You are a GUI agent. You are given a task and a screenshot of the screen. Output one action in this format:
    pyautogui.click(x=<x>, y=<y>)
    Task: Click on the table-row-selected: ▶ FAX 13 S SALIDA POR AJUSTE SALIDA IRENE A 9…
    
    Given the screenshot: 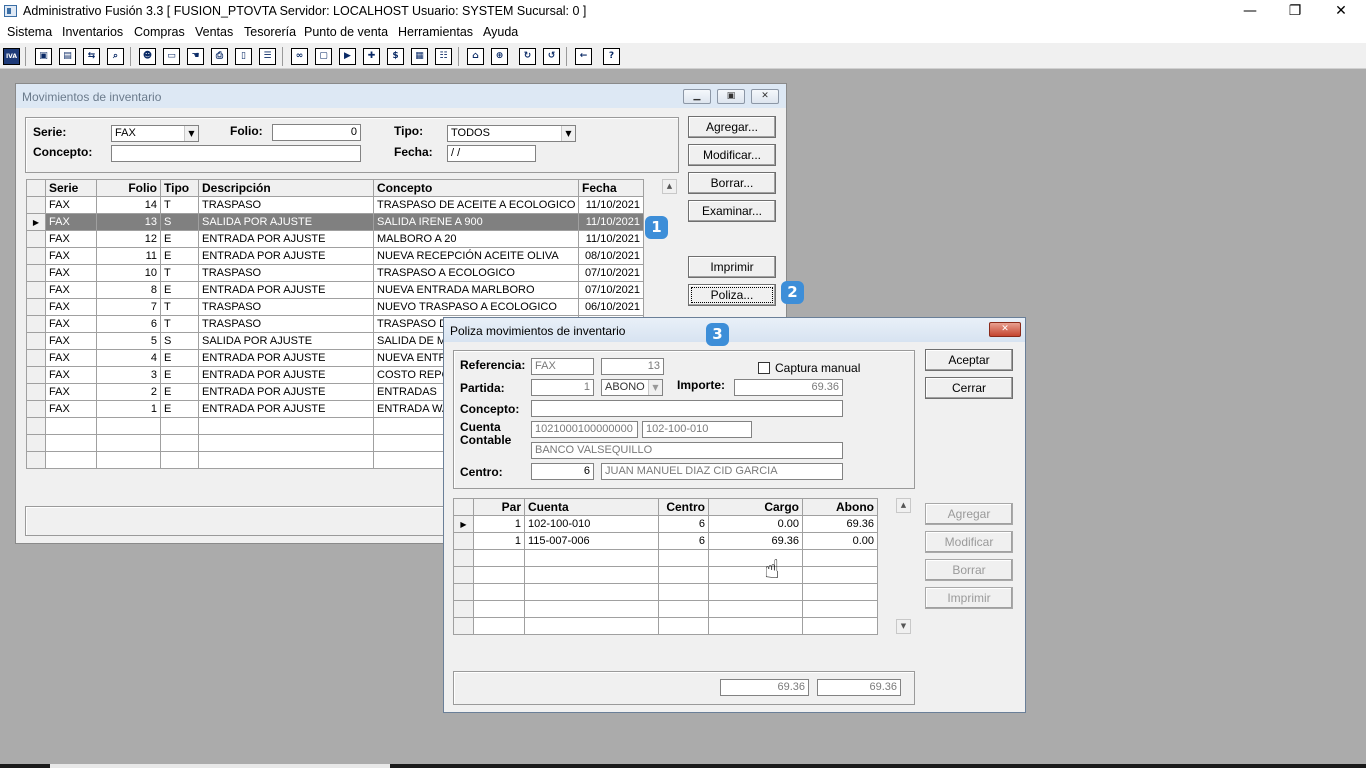 What is the action you would take?
    pyautogui.click(x=335, y=222)
    